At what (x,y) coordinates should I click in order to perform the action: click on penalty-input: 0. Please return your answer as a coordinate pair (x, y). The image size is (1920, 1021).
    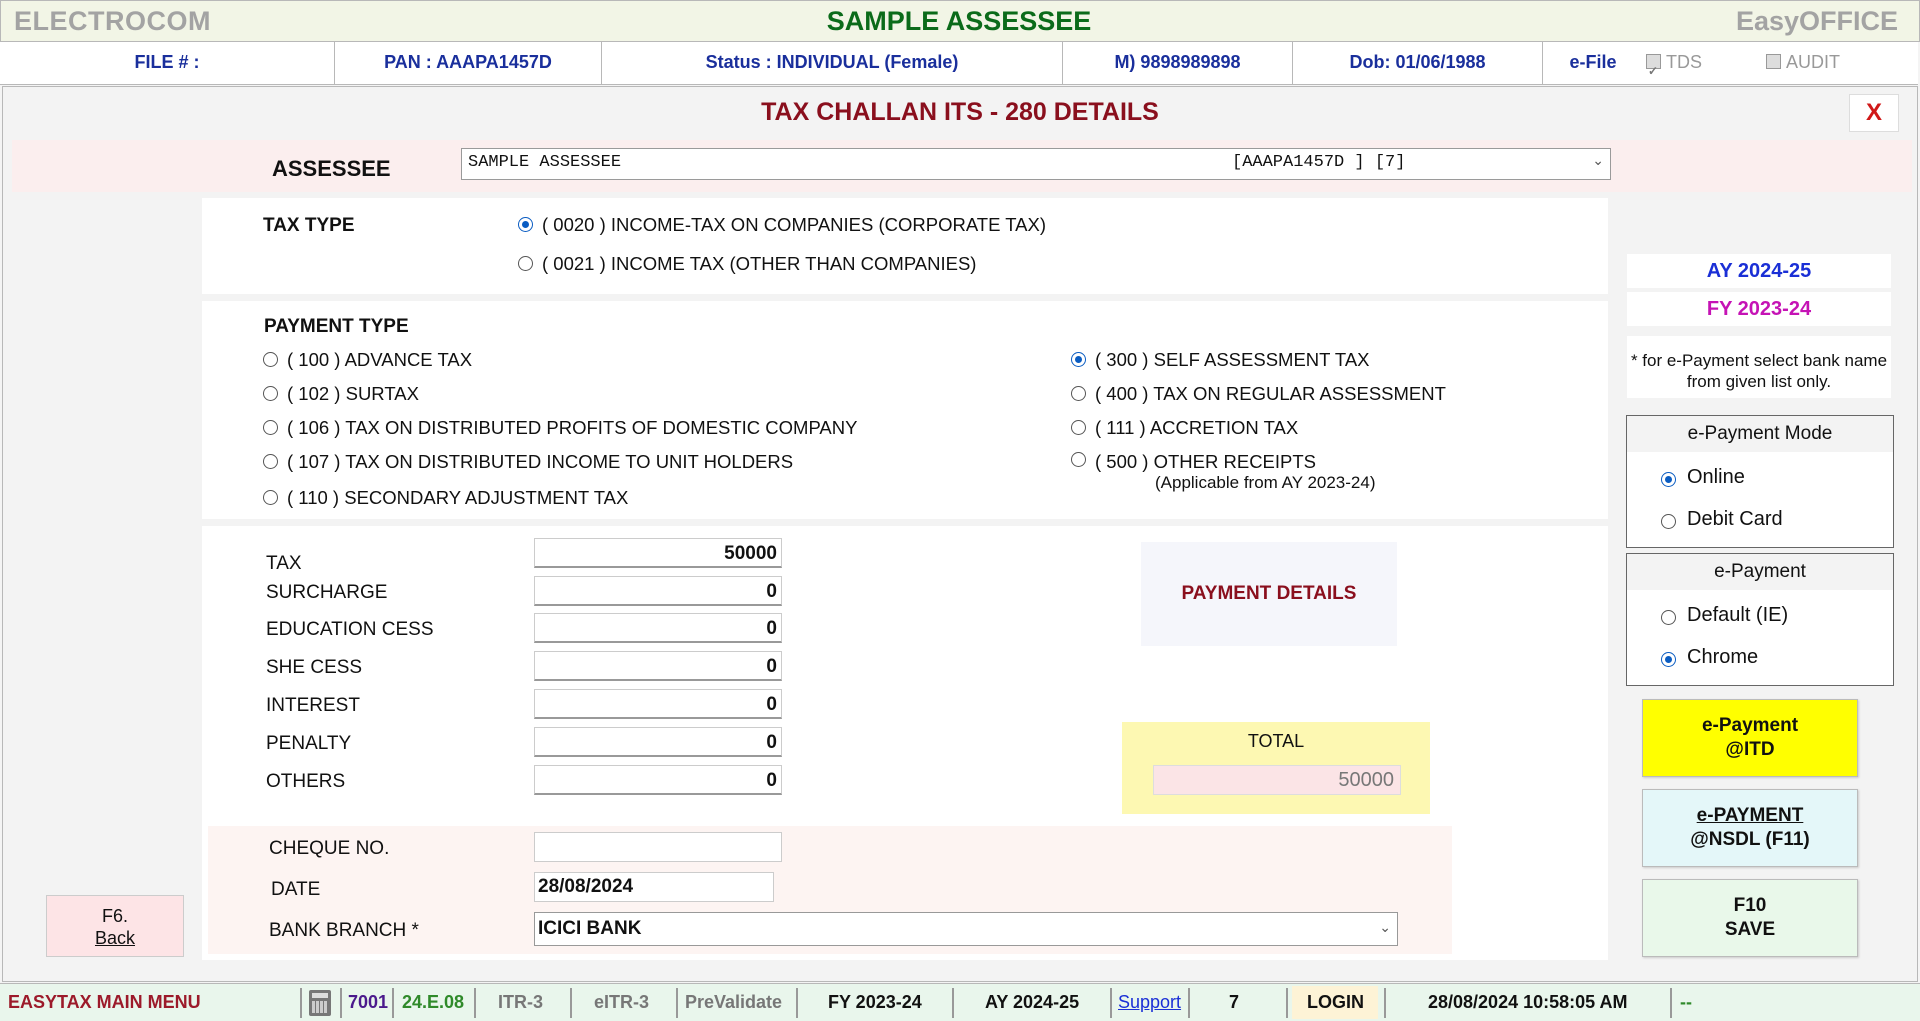
    Looking at the image, I should click on (658, 742).